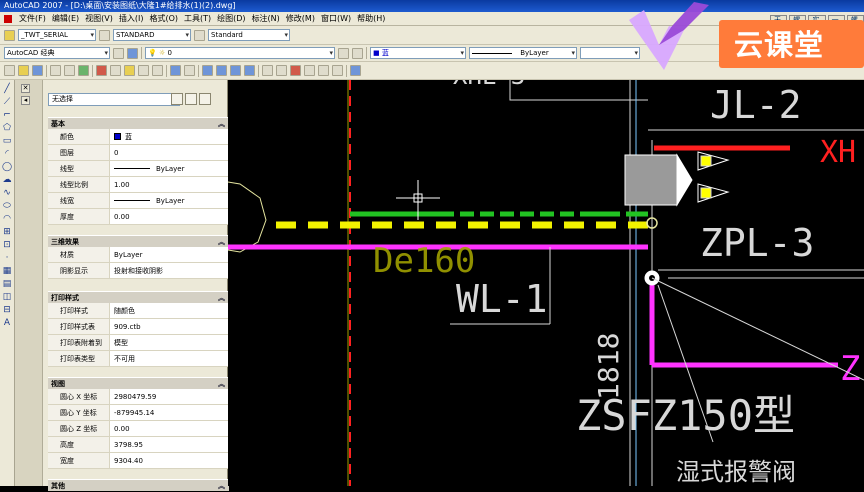 The image size is (864, 492). What do you see at coordinates (9, 70) in the screenshot?
I see `new-file-icon` at bounding box center [9, 70].